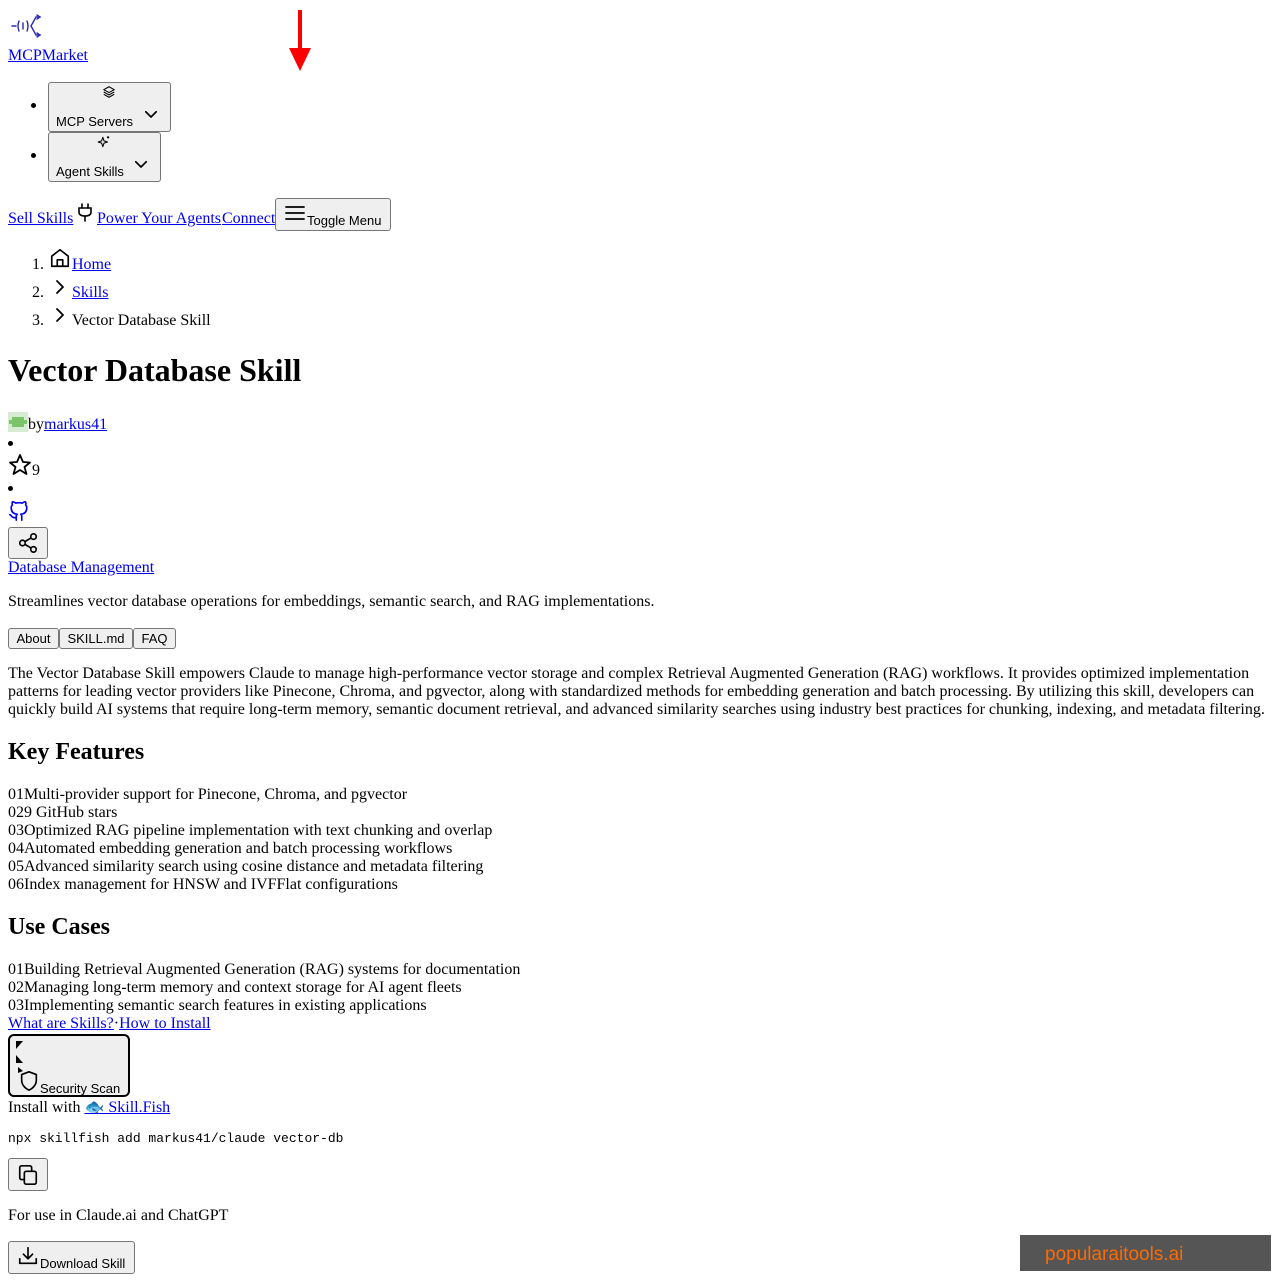 Image resolution: width=1280 pixels, height=1280 pixels. What do you see at coordinates (154, 638) in the screenshot?
I see `tab-faq: FAQ` at bounding box center [154, 638].